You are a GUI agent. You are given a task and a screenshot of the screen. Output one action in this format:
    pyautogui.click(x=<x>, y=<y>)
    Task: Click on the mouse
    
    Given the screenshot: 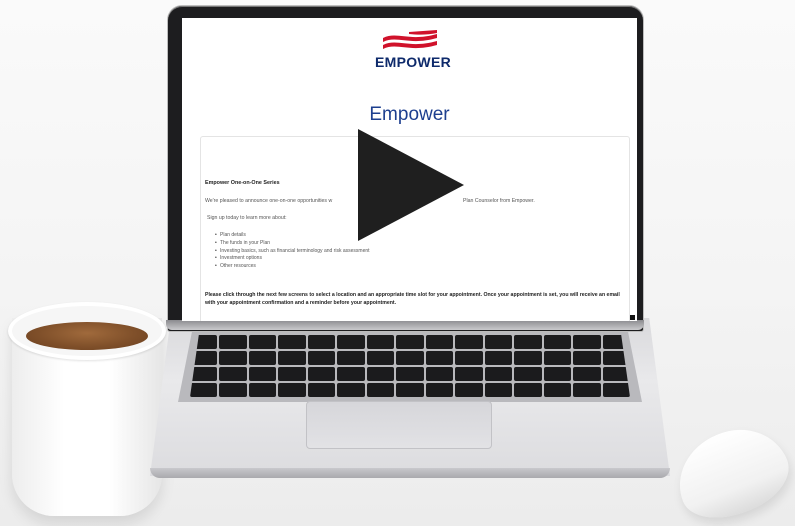 What is the action you would take?
    pyautogui.click(x=729, y=470)
    